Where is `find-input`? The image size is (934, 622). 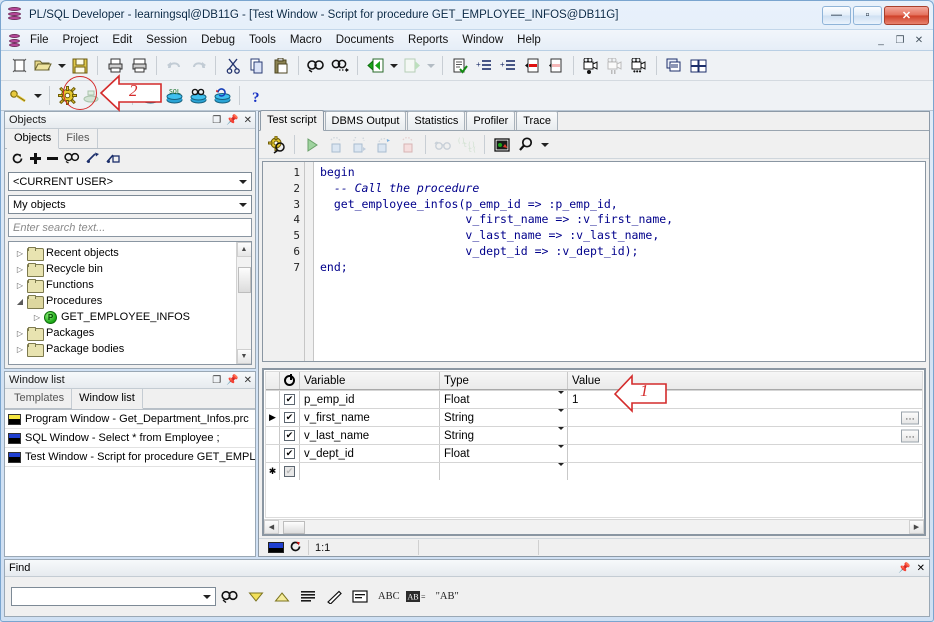 find-input is located at coordinates (113, 596).